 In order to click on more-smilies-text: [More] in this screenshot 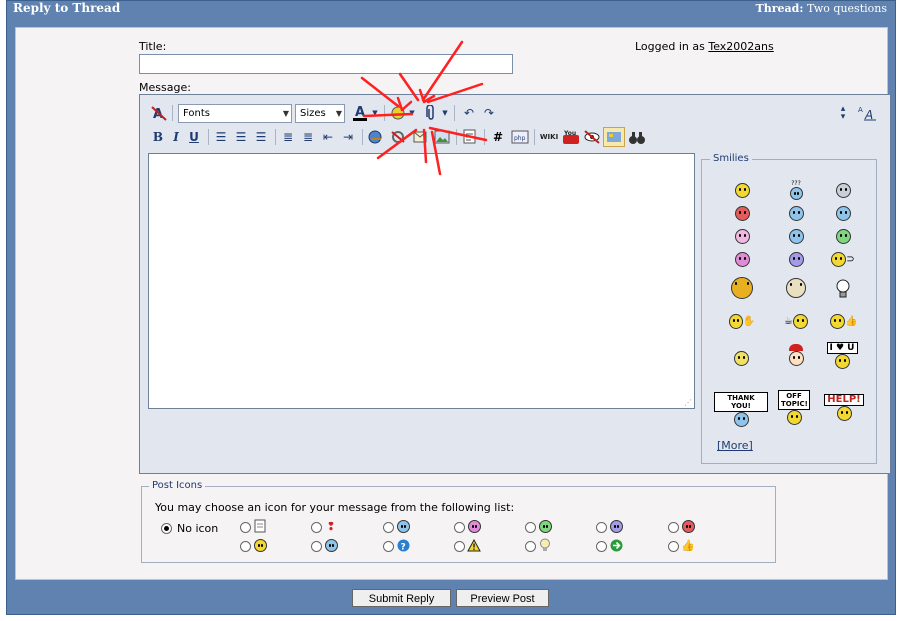, I will do `click(735, 445)`.